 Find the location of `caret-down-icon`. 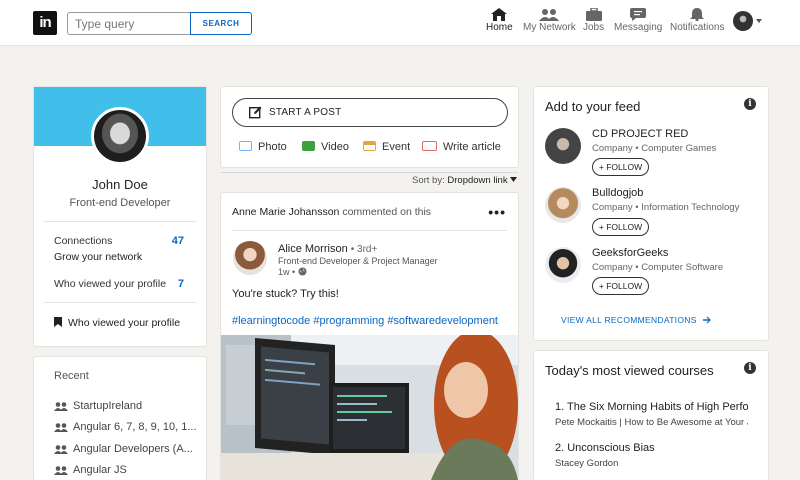

caret-down-icon is located at coordinates (514, 179).